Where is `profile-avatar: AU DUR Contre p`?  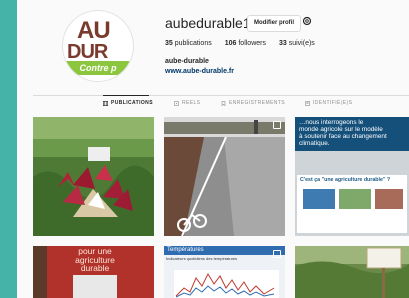
profile-avatar: AU DUR Contre p is located at coordinates (98, 46).